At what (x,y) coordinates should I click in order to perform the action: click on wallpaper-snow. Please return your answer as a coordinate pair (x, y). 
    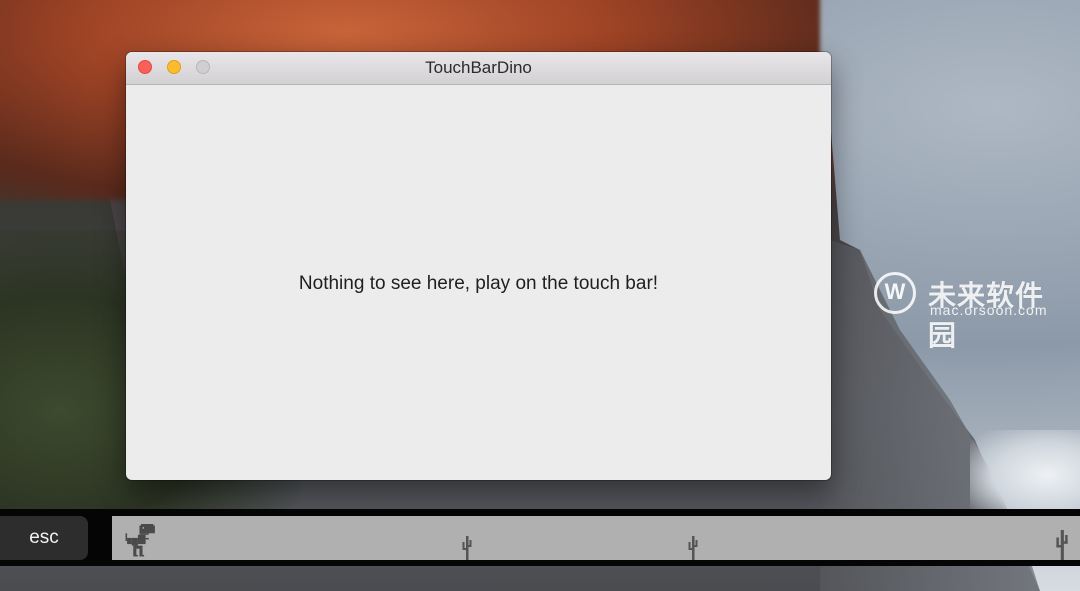
    Looking at the image, I should click on (1025, 475).